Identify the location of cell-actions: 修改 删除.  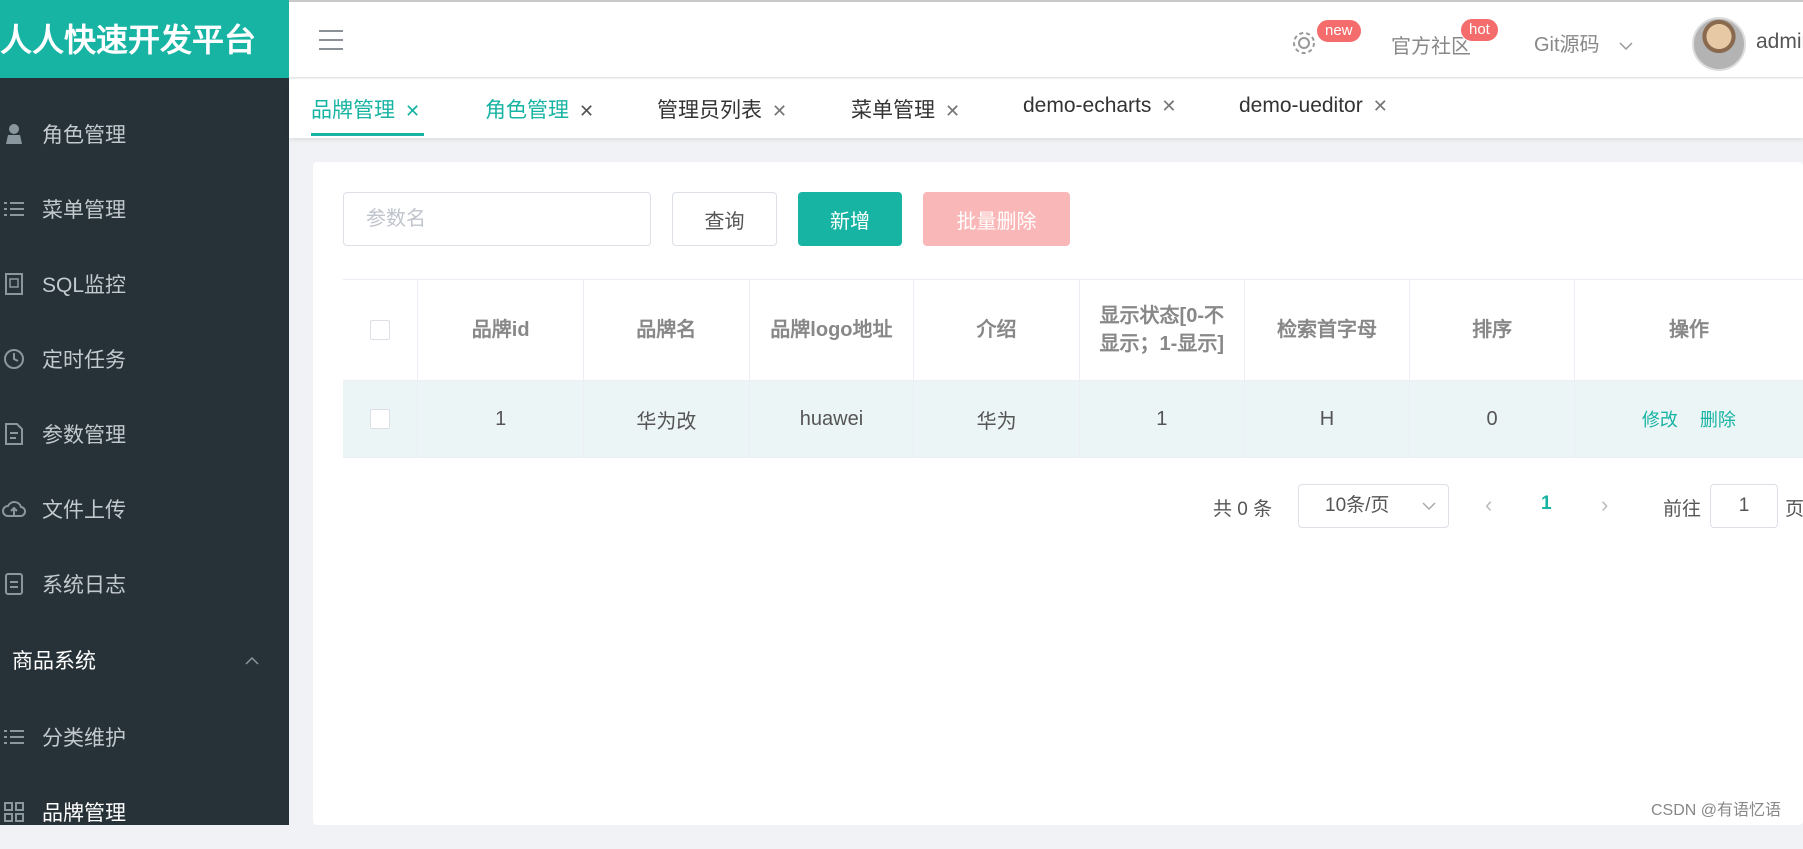
(1689, 419).